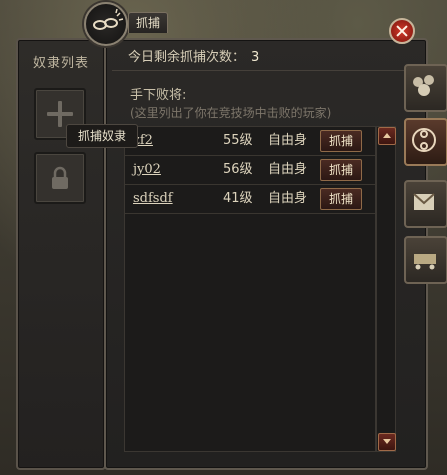 The image size is (447, 475). Describe the element at coordinates (108, 19) in the screenshot. I see `chain-icon` at that location.